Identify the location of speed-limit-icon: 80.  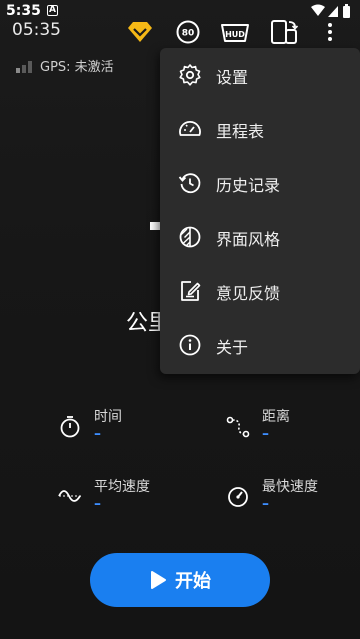
(188, 32).